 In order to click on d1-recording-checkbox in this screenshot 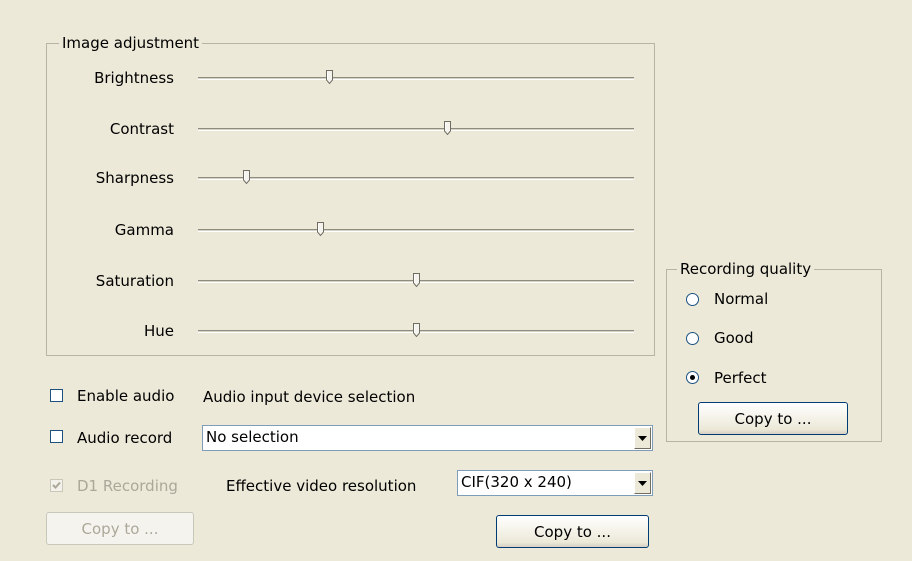, I will do `click(56, 485)`.